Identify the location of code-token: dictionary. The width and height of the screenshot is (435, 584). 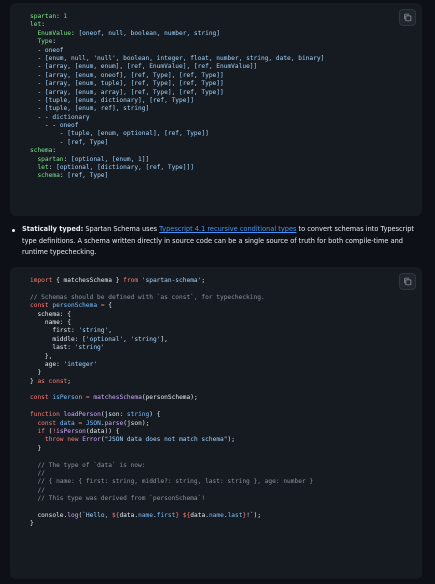
(71, 117).